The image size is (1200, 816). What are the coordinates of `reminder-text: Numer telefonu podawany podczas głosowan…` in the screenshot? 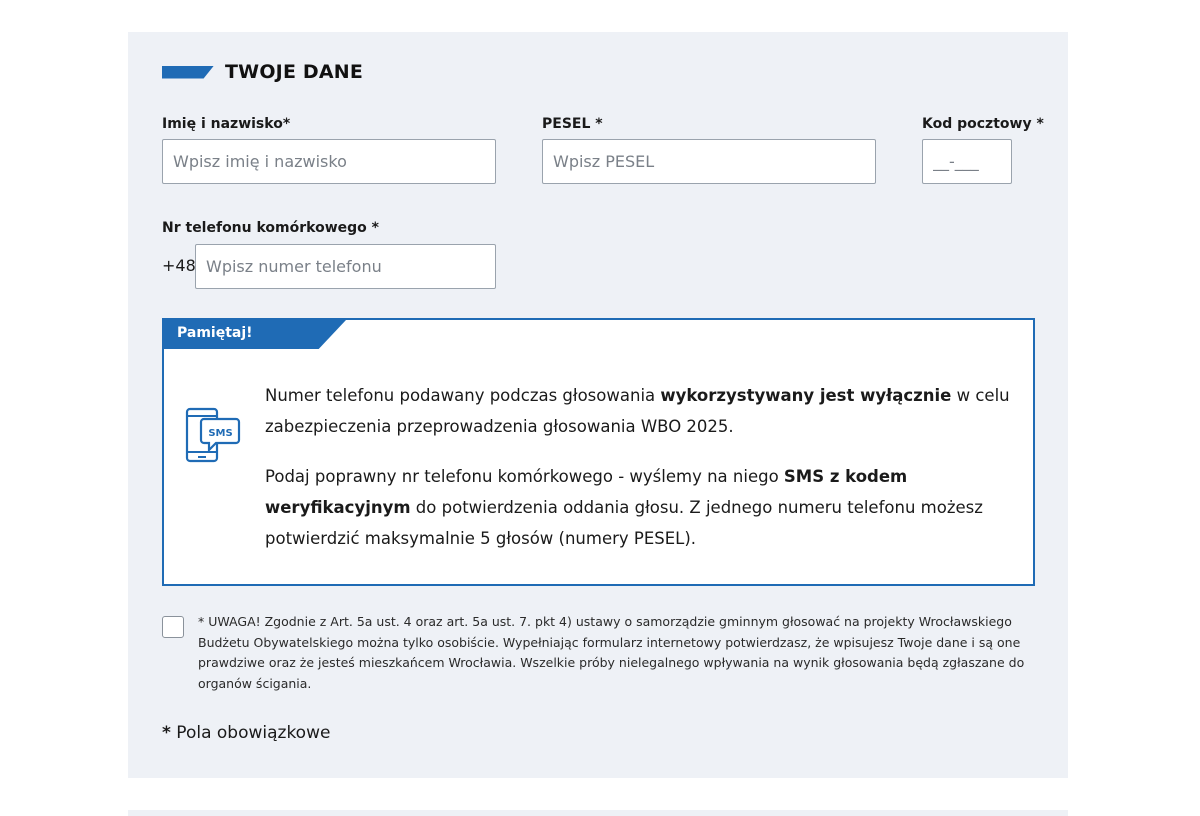 It's located at (645, 467).